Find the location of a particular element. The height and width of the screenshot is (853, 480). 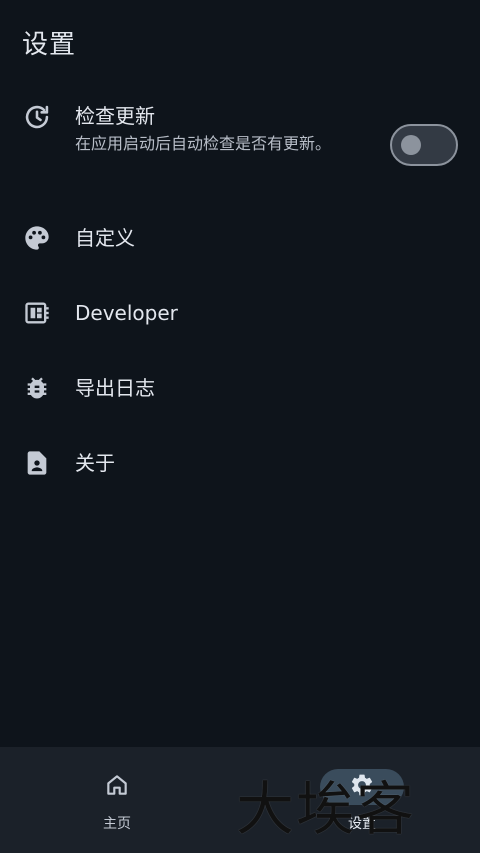

nav-settings: 设置 is located at coordinates (362, 801).